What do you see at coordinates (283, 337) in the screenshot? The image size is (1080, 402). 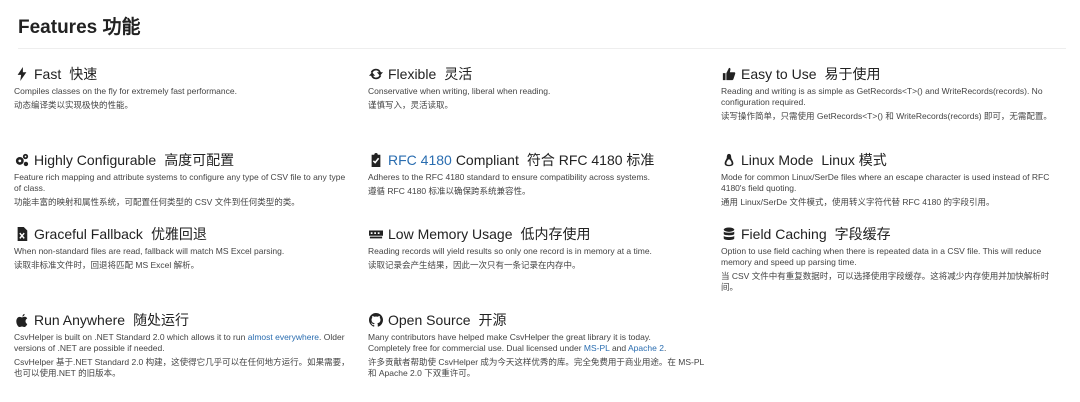 I see `almost-everywhere-link: almost everywhere` at bounding box center [283, 337].